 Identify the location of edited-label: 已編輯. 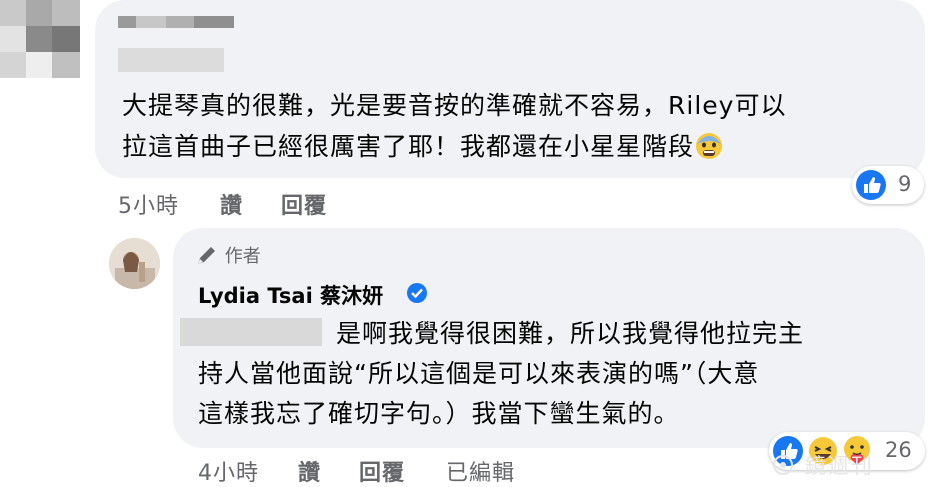
(481, 473).